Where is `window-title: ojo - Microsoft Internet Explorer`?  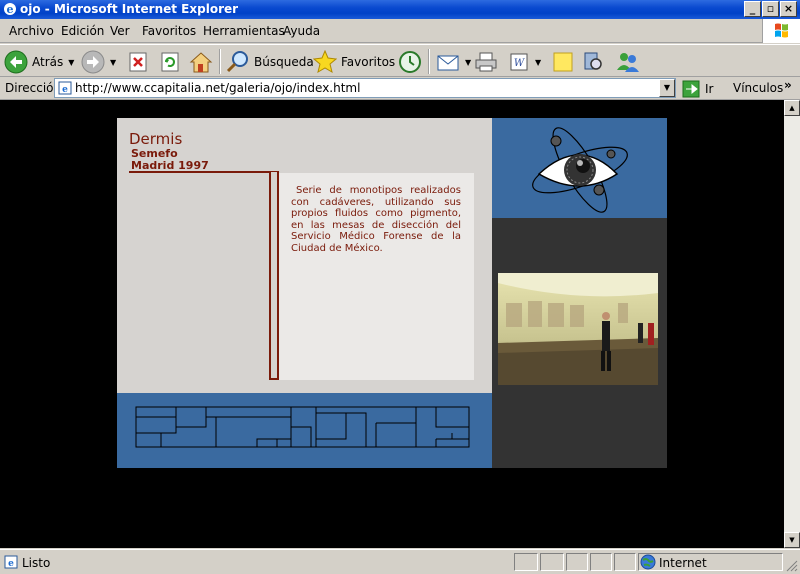 window-title: ojo - Microsoft Internet Explorer is located at coordinates (129, 9).